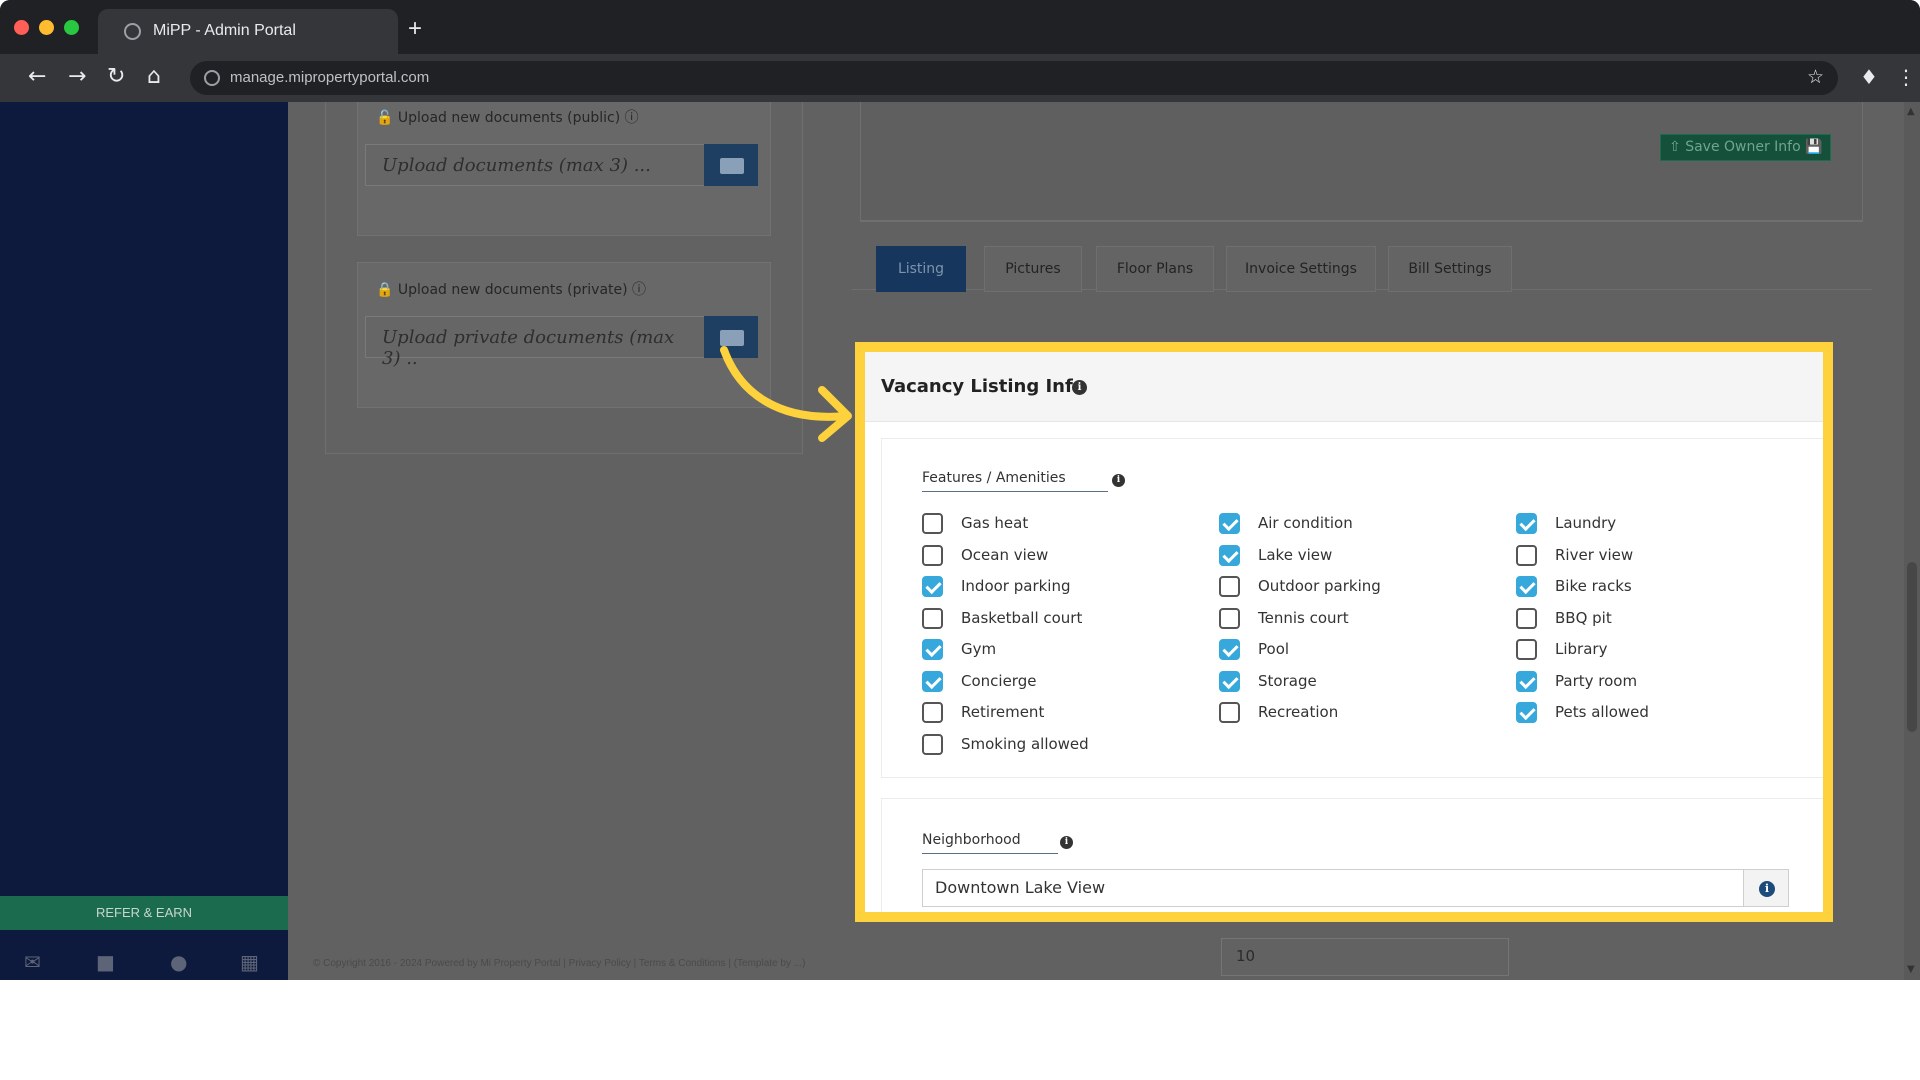 The image size is (1920, 1080). What do you see at coordinates (1365, 957) in the screenshot?
I see `below-field: 10` at bounding box center [1365, 957].